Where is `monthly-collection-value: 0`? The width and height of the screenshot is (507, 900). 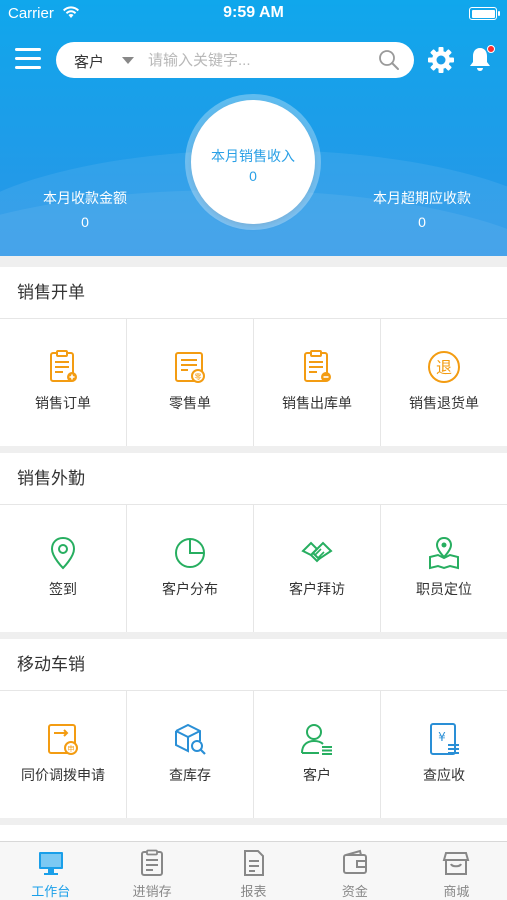
monthly-collection-value: 0 is located at coordinates (85, 222).